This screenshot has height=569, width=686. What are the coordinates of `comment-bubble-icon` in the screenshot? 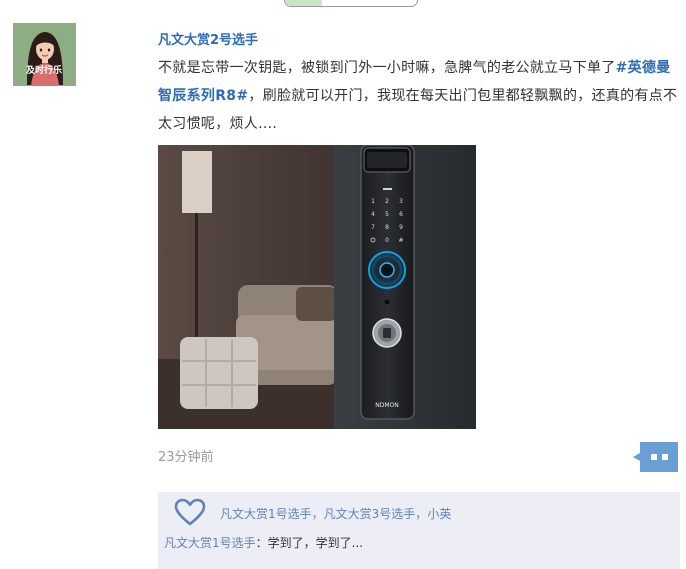 It's located at (655, 457).